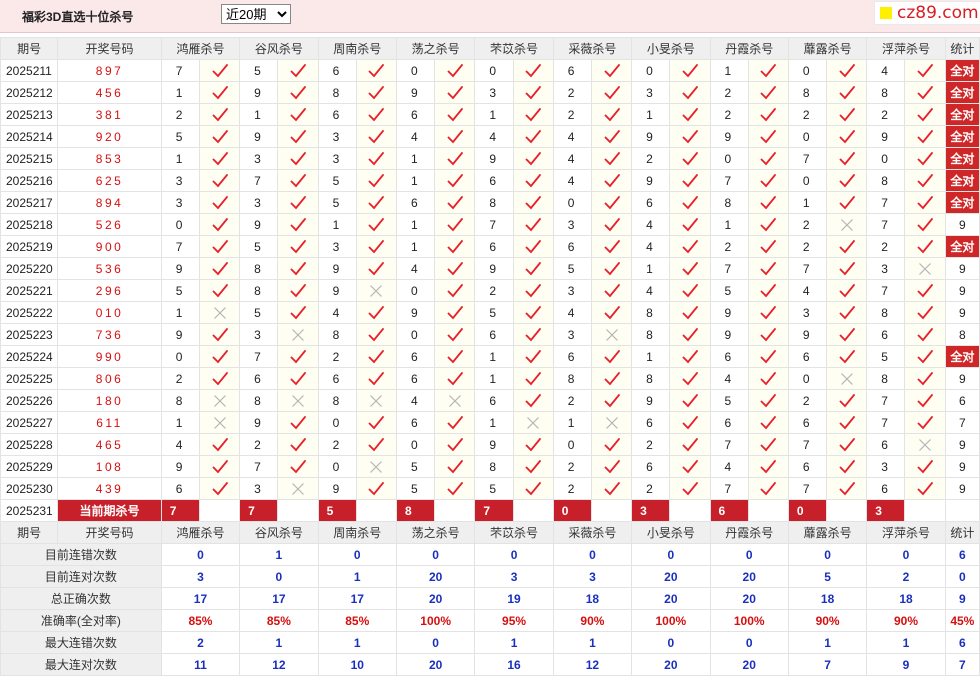  Describe the element at coordinates (592, 576) in the screenshot. I see `stat-value-cell: 3` at that location.